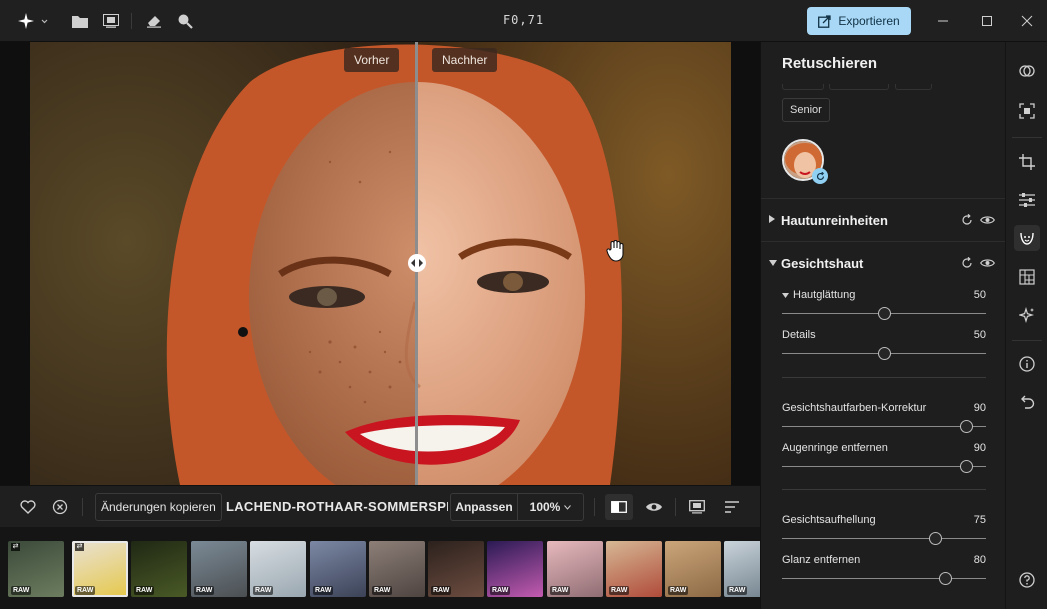  Describe the element at coordinates (484, 507) in the screenshot. I see `fit-button: Anpassen` at that location.